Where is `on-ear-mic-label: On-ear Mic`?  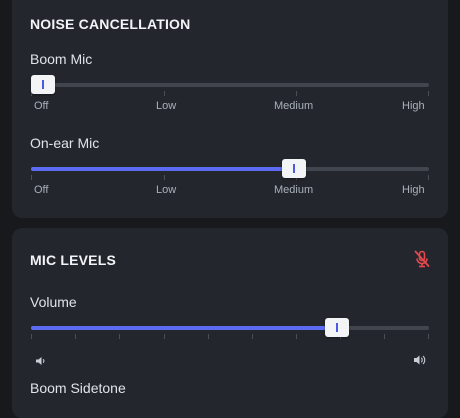 on-ear-mic-label: On-ear Mic is located at coordinates (65, 143).